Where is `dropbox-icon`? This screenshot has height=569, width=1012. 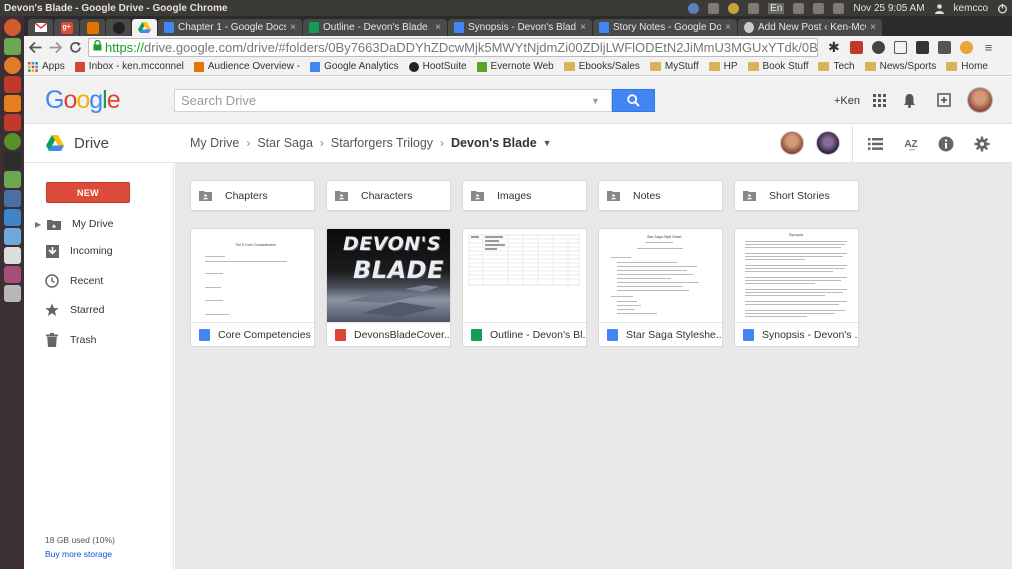
dropbox-icon is located at coordinates (754, 8).